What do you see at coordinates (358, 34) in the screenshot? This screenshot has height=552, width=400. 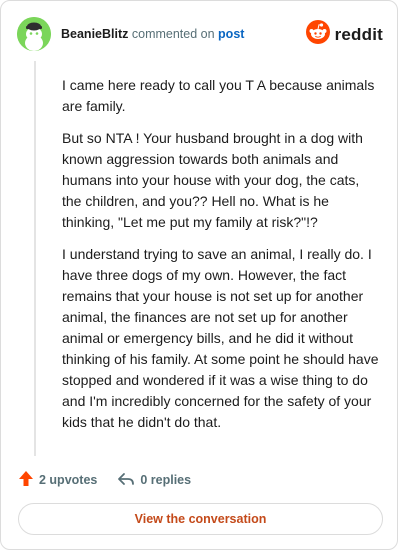 I see `reddit-wordmark: reddit` at bounding box center [358, 34].